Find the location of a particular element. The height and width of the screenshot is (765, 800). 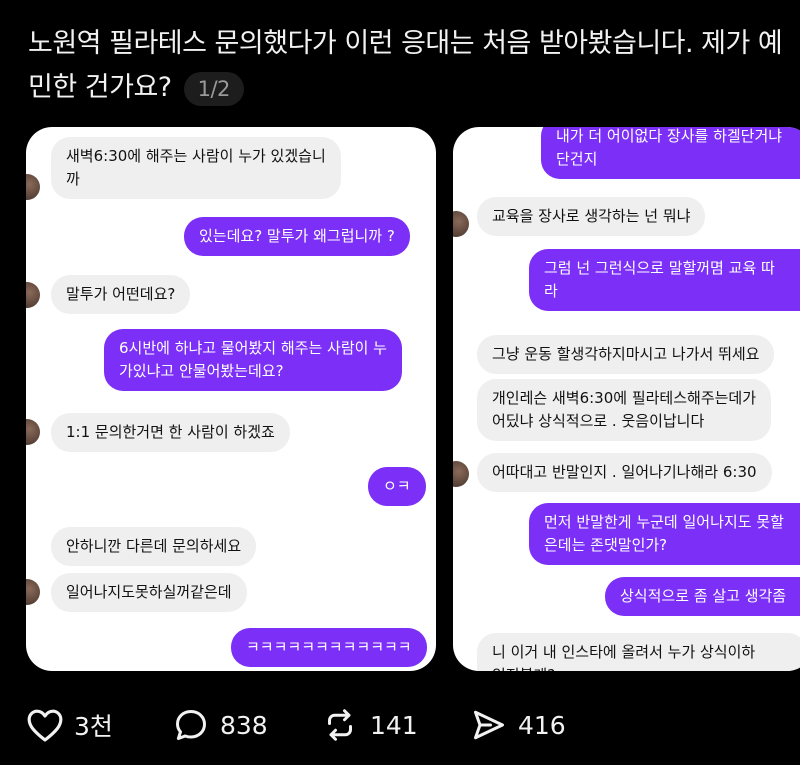

post-actions-bar: 3천 838 141 416 is located at coordinates (400, 725).